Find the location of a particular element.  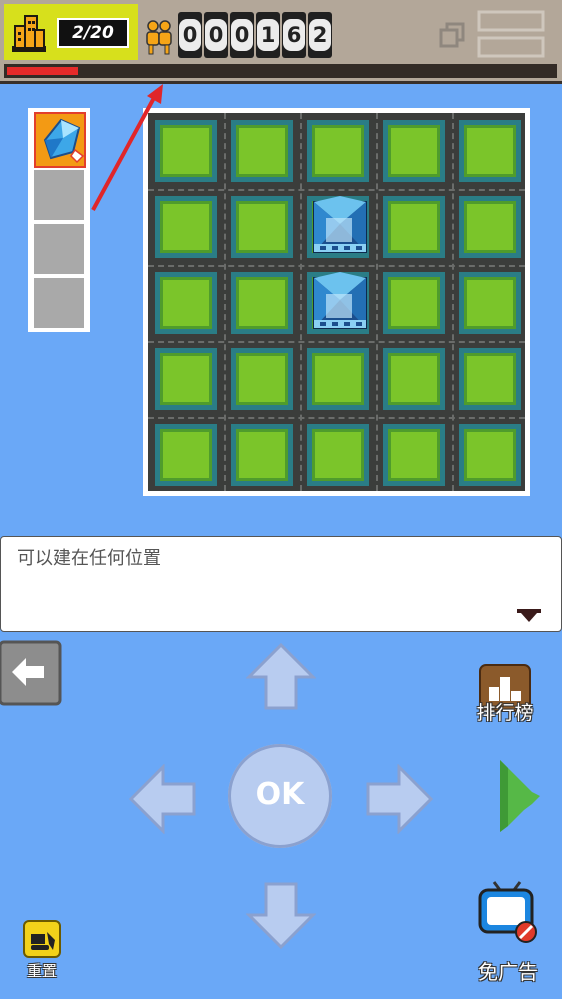

progress-bar-fill is located at coordinates (42, 71).